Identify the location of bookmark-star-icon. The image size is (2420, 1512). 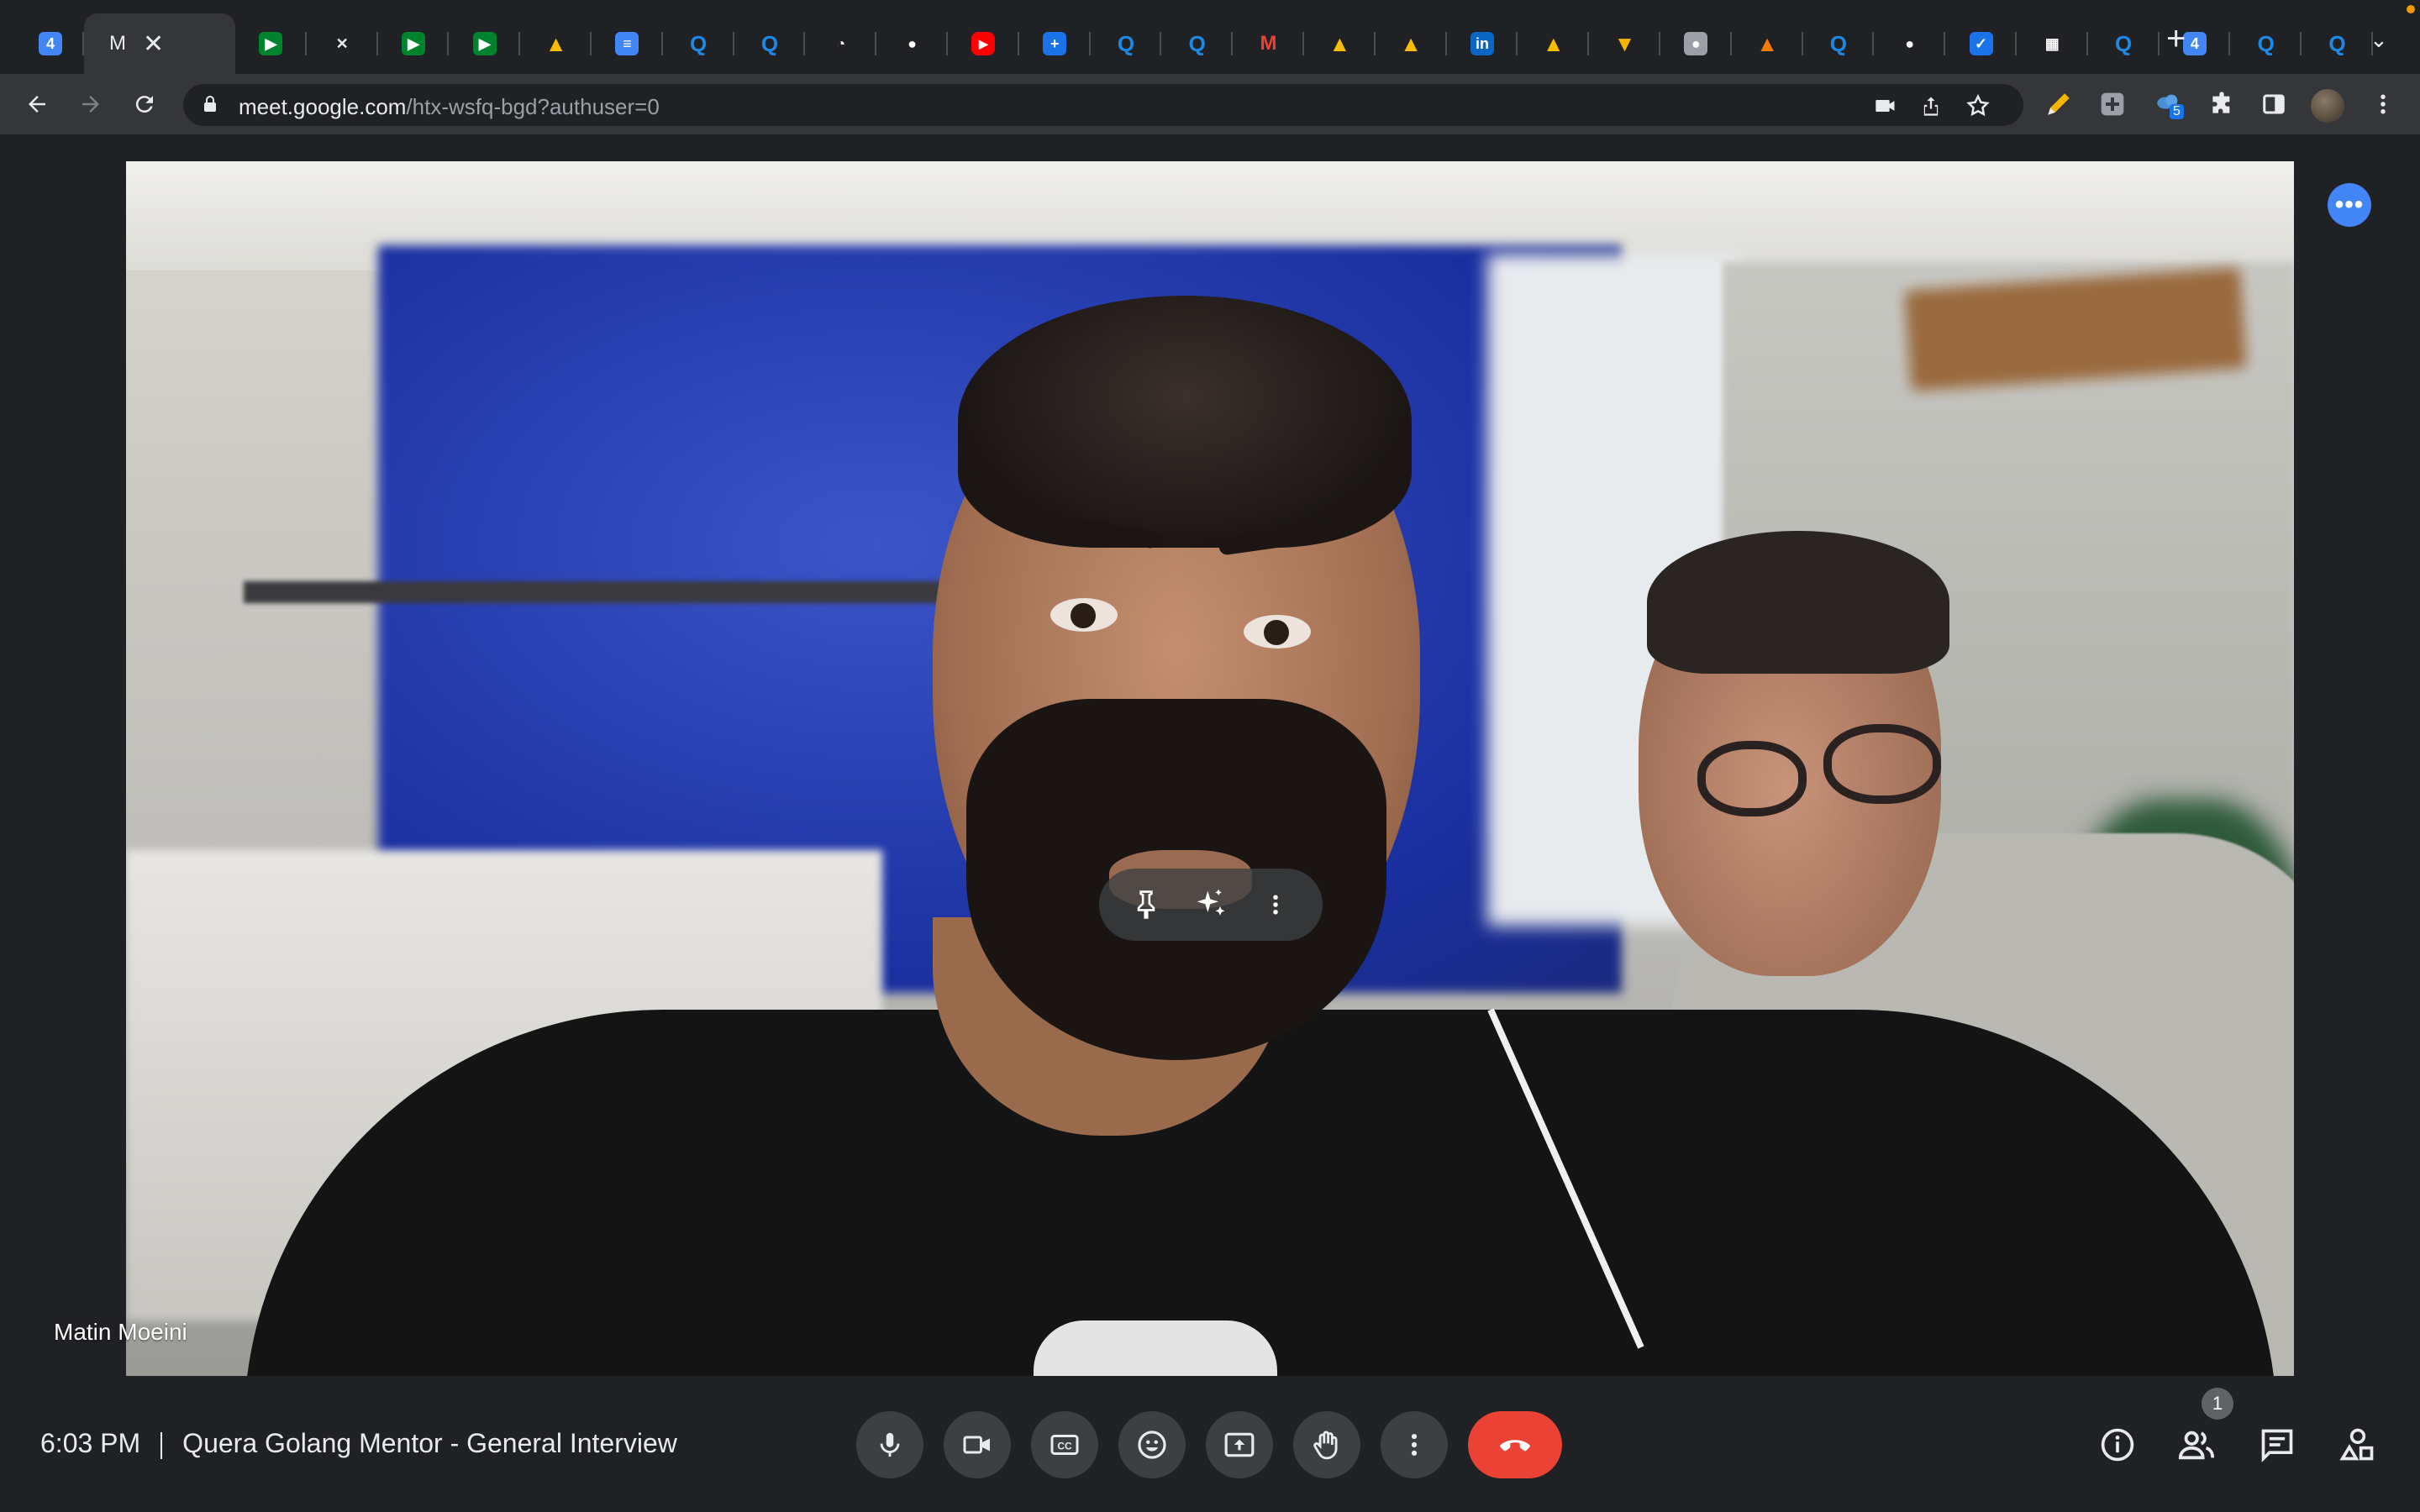
(1978, 105).